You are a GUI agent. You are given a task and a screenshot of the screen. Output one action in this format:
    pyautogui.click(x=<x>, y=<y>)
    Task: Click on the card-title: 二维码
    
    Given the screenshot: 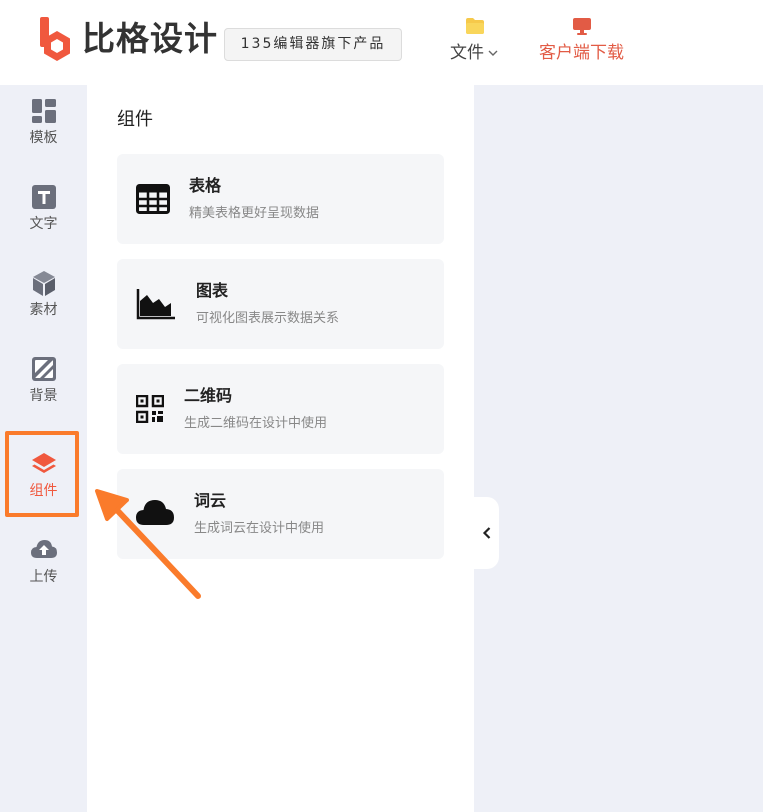 What is the action you would take?
    pyautogui.click(x=208, y=395)
    